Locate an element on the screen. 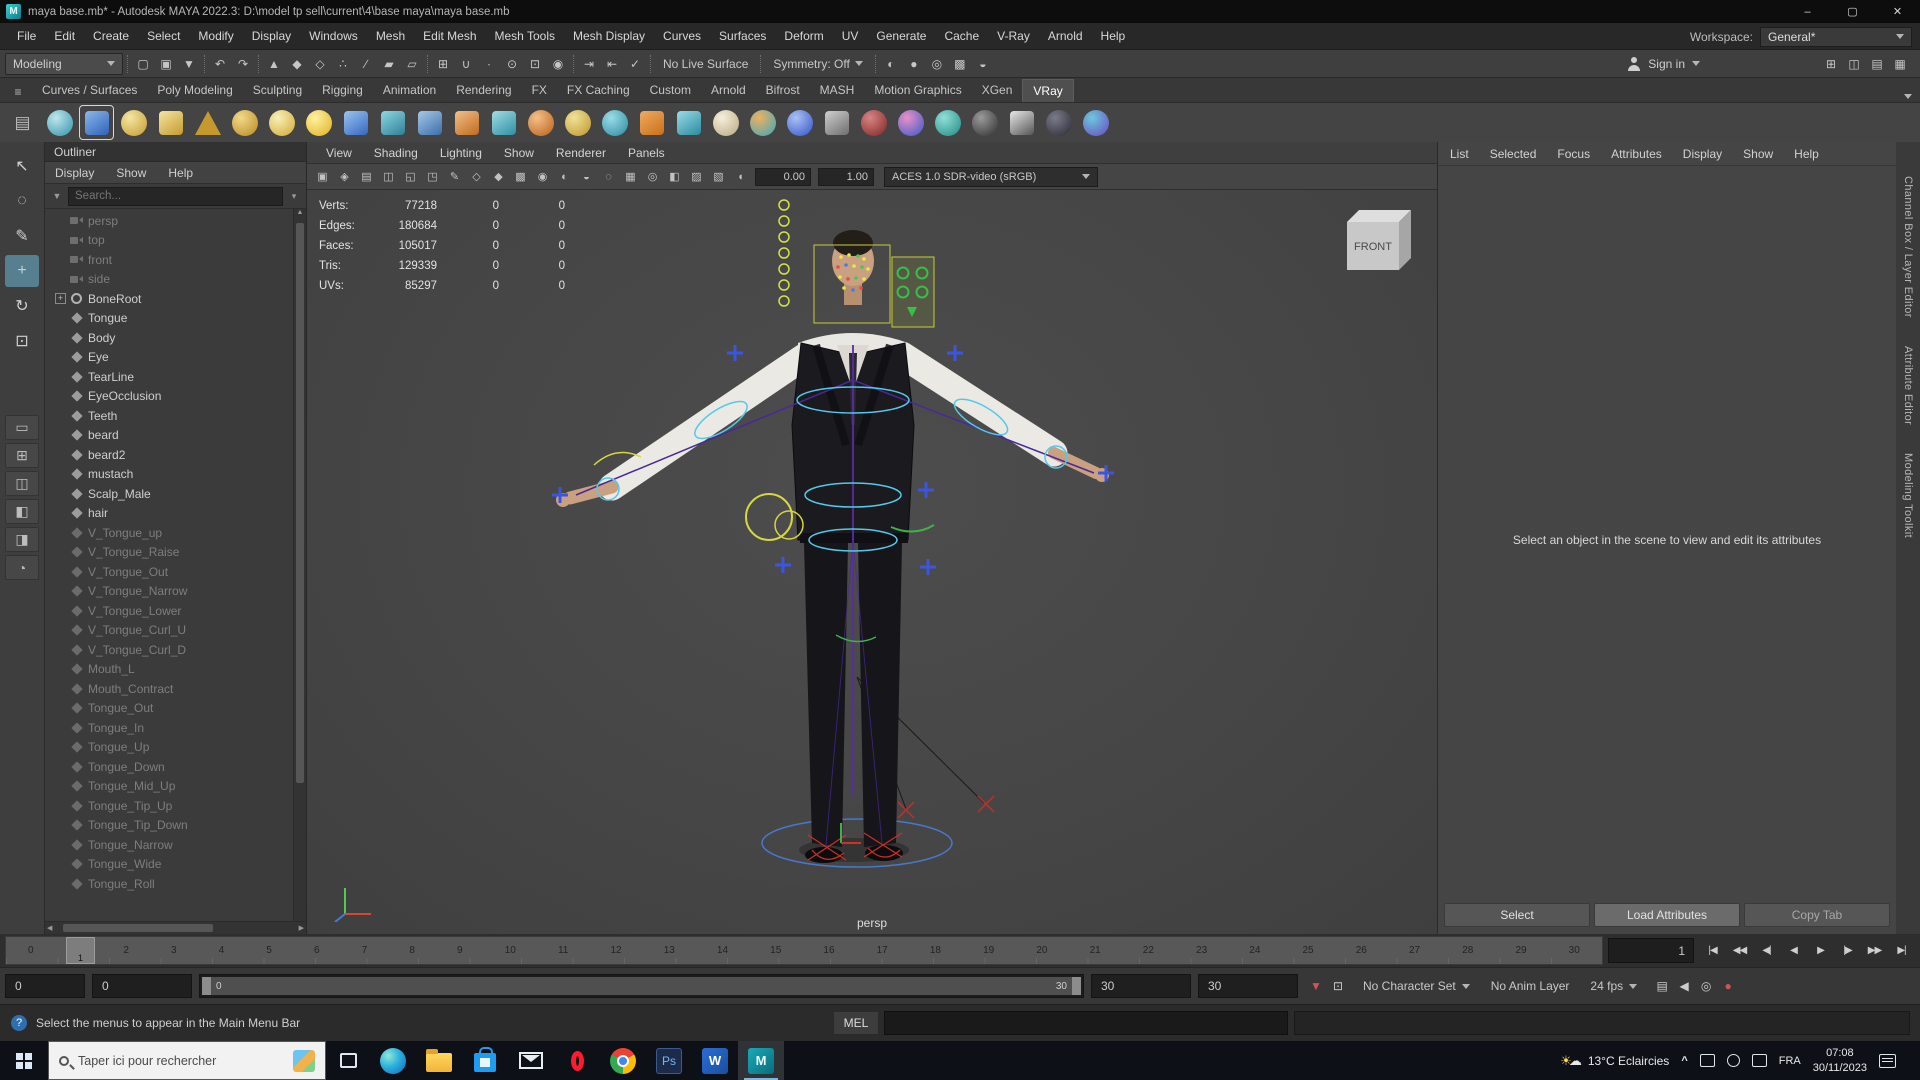  outliner-menu-item: Display is located at coordinates (74, 173).